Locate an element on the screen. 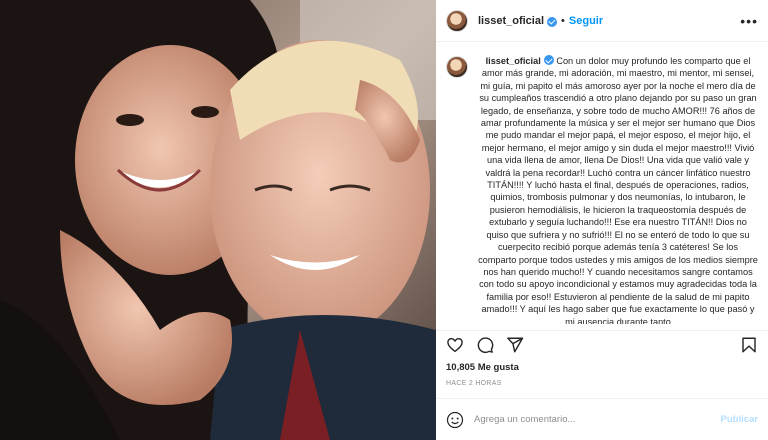  share-icon is located at coordinates (515, 345).